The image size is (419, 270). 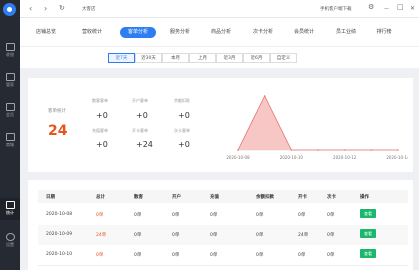 I want to click on tab-revenue: 营收统计, so click(x=92, y=32).